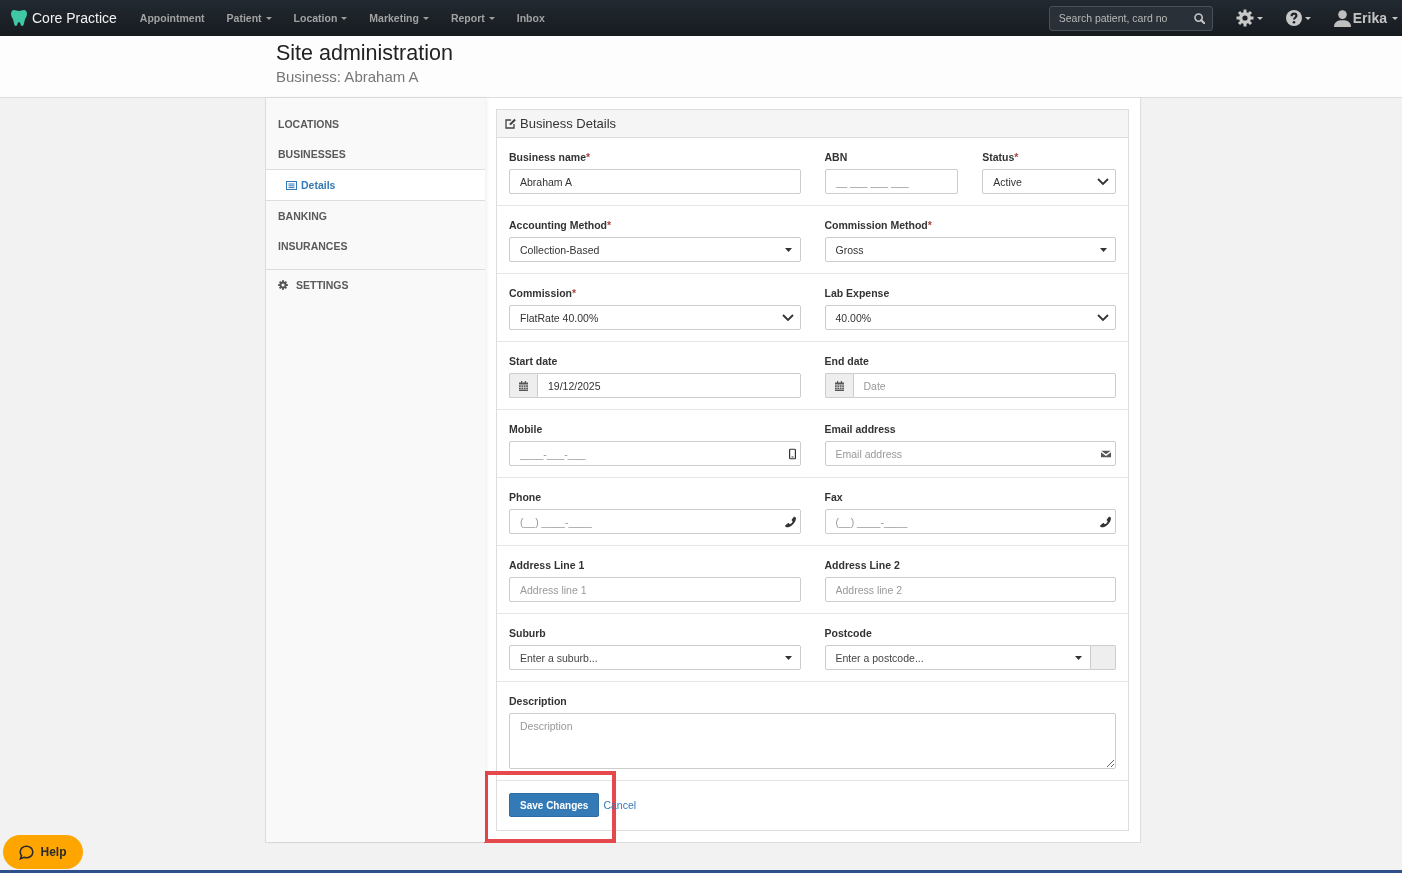  What do you see at coordinates (792, 453) in the screenshot?
I see `mobile-phone-icon` at bounding box center [792, 453].